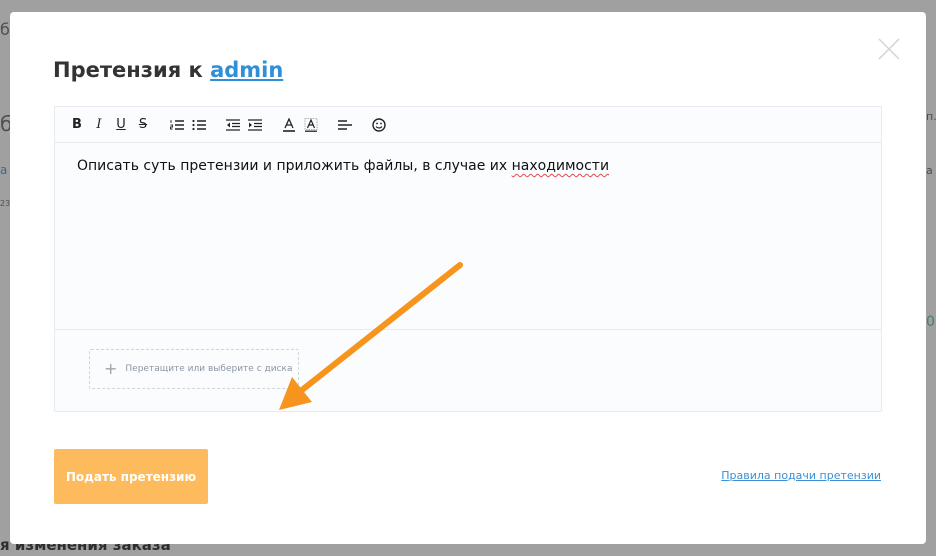 The width and height of the screenshot is (936, 556). Describe the element at coordinates (143, 125) in the screenshot. I see `strikethrough-icon: S` at that location.